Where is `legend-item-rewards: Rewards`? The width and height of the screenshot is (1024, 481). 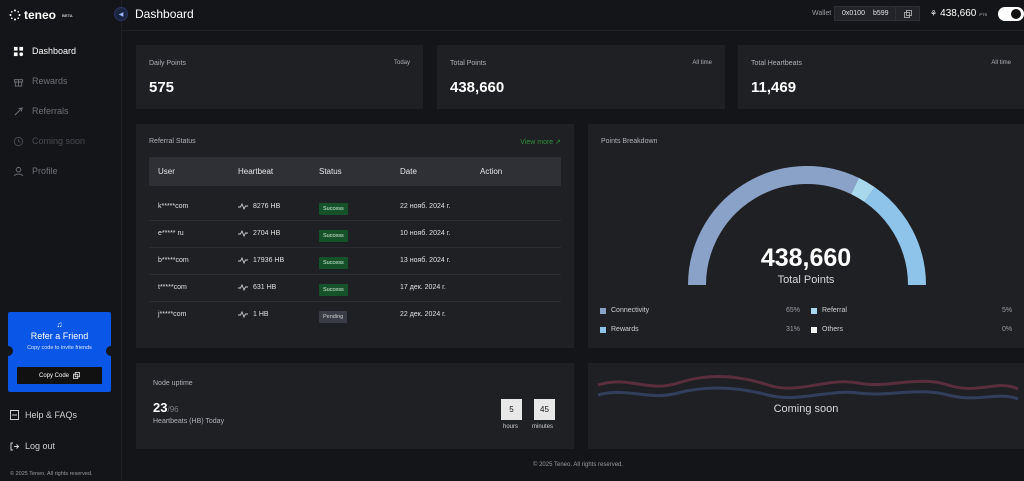
legend-item-rewards: Rewards is located at coordinates (619, 329).